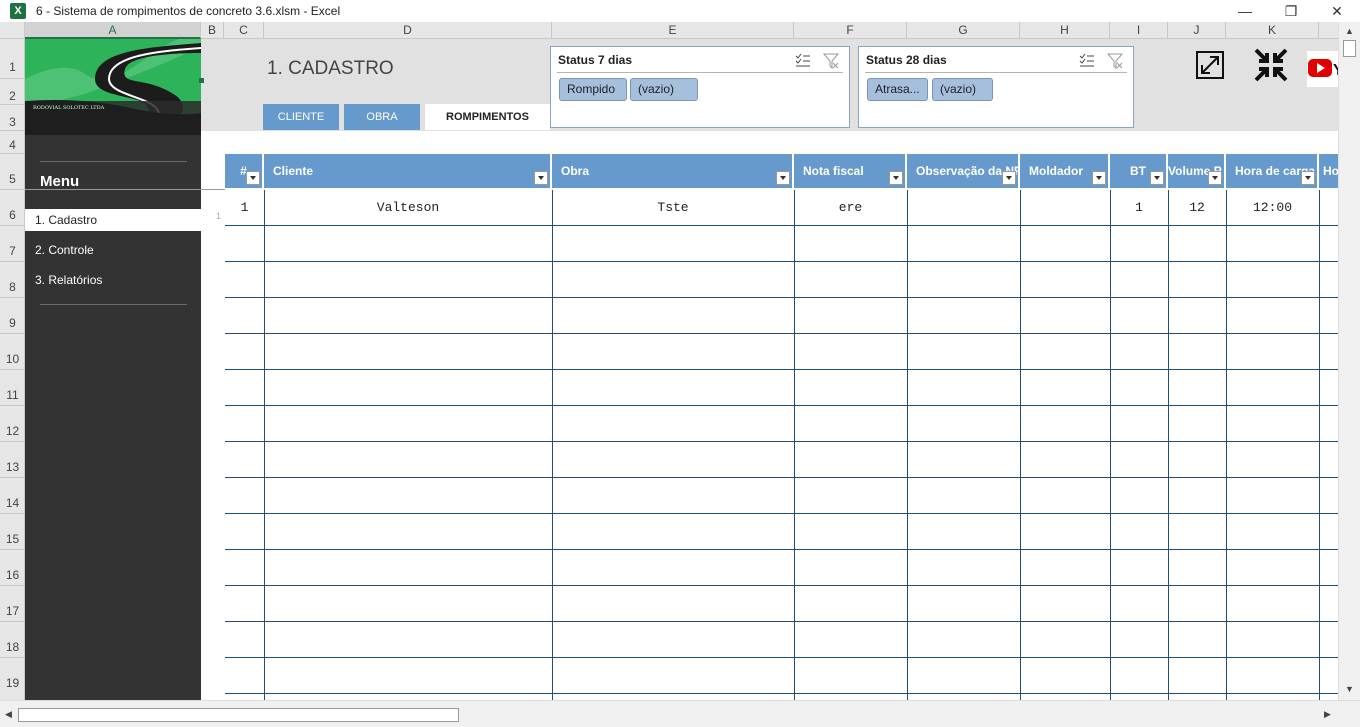 This screenshot has height=727, width=1360. I want to click on menu-item-controle: 2. Controle, so click(113, 250).